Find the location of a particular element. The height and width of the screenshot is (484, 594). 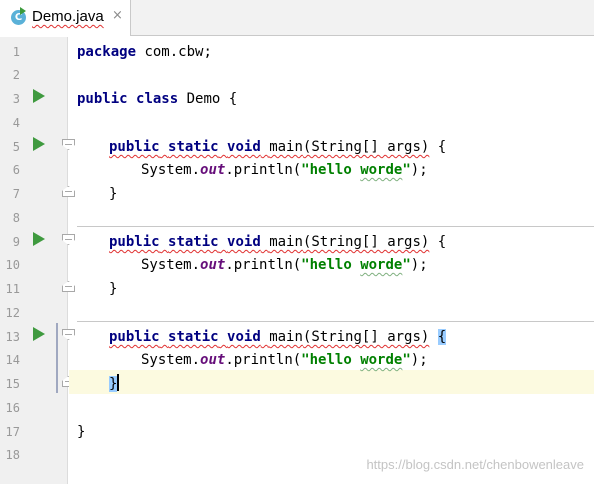

line-number: 8 is located at coordinates (16, 218).